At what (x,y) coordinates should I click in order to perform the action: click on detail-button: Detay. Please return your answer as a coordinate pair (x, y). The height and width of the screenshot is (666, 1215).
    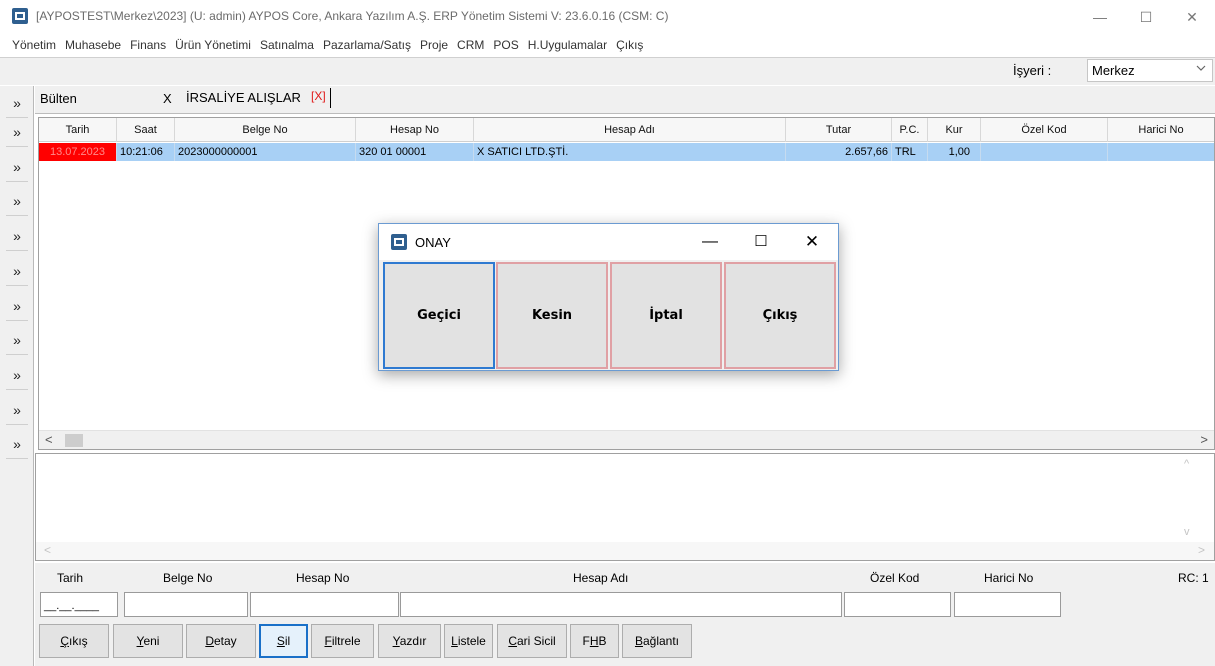
    Looking at the image, I should click on (221, 641).